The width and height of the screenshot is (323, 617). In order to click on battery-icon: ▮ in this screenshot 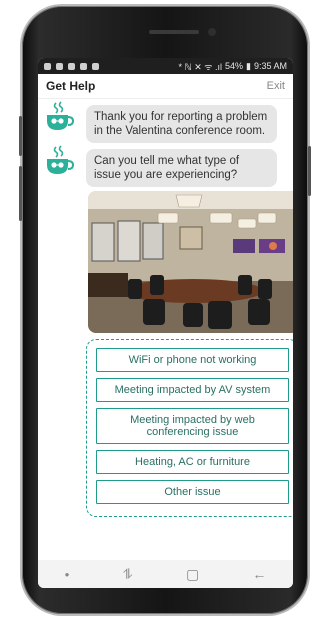, I will do `click(248, 65)`.